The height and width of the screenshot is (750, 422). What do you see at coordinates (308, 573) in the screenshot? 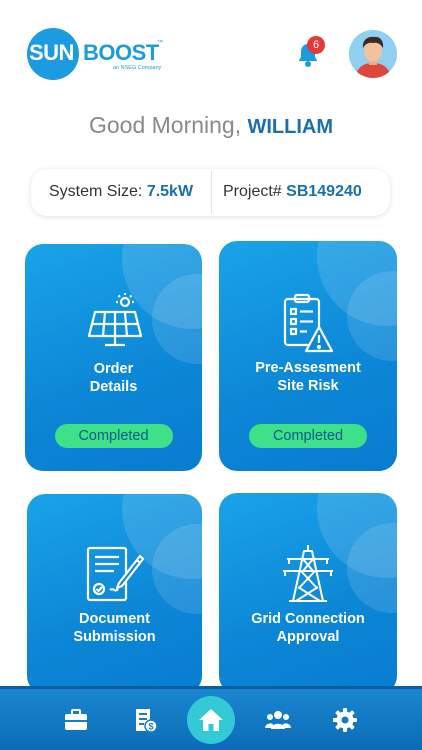
I see `power-tower-icon` at bounding box center [308, 573].